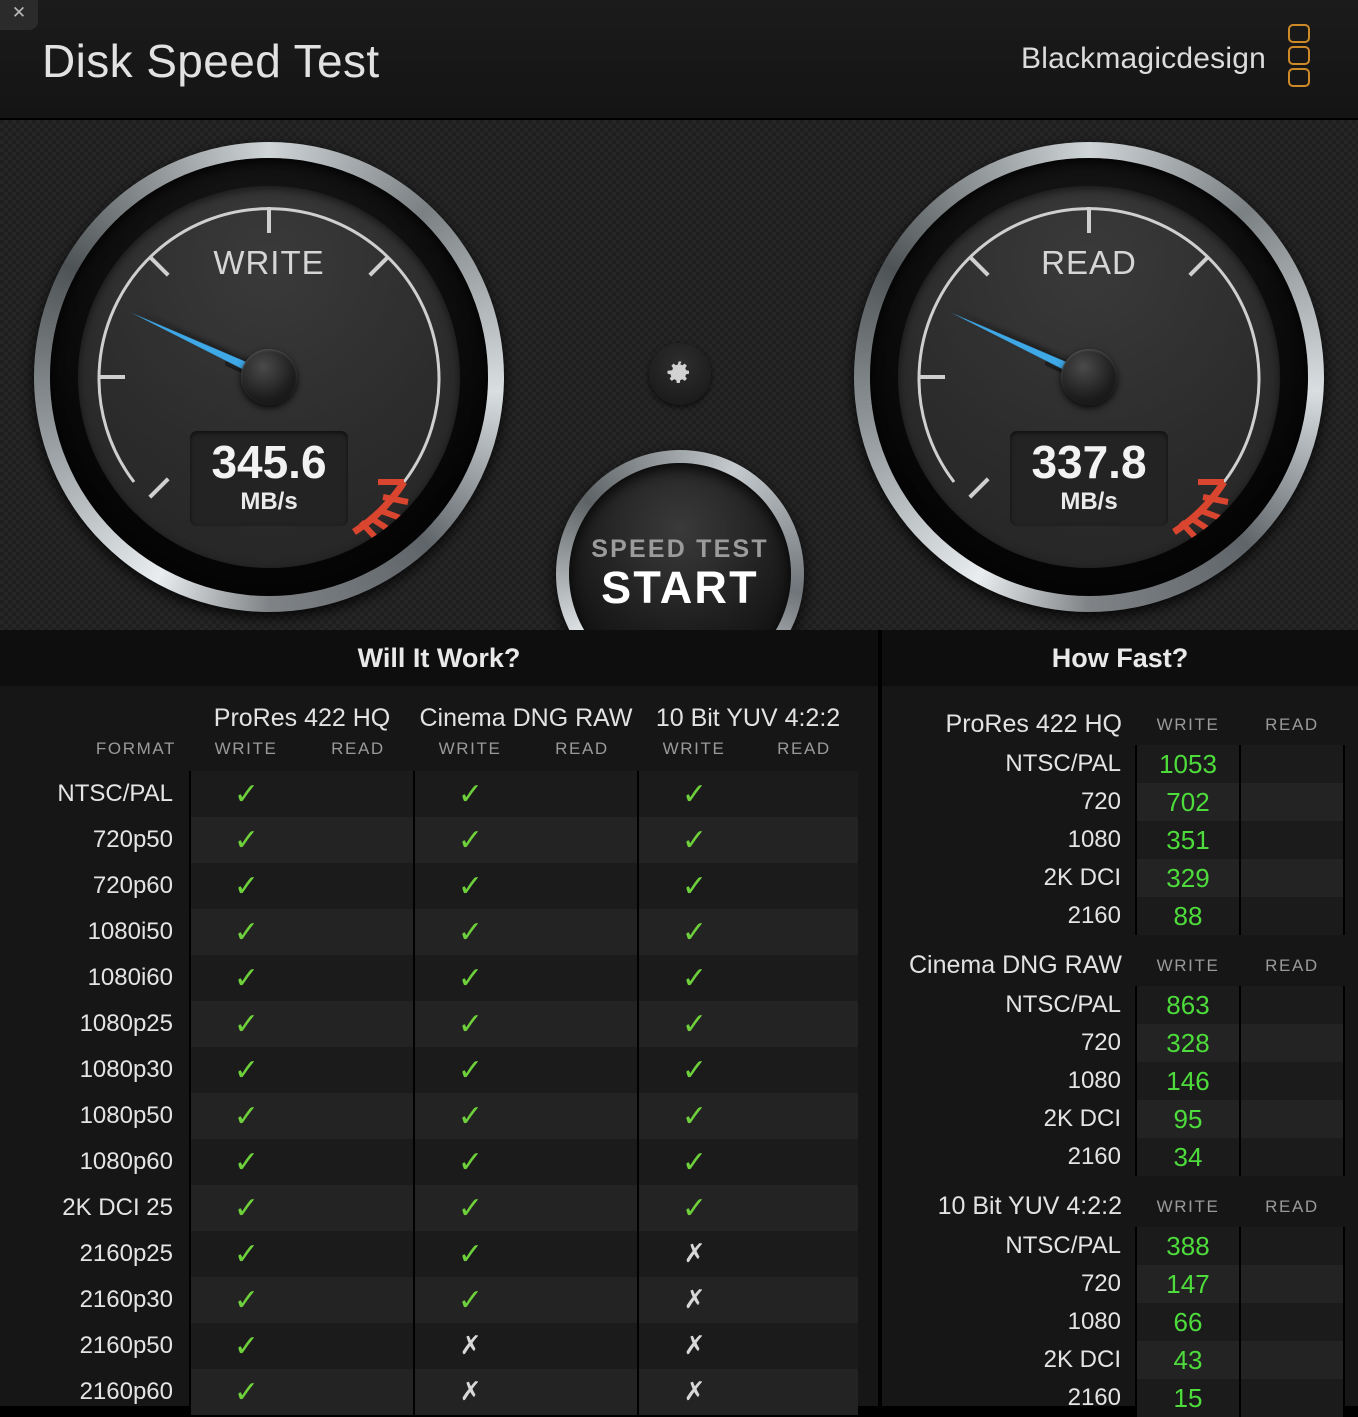  What do you see at coordinates (126, 1069) in the screenshot?
I see `format-label: 1080p30` at bounding box center [126, 1069].